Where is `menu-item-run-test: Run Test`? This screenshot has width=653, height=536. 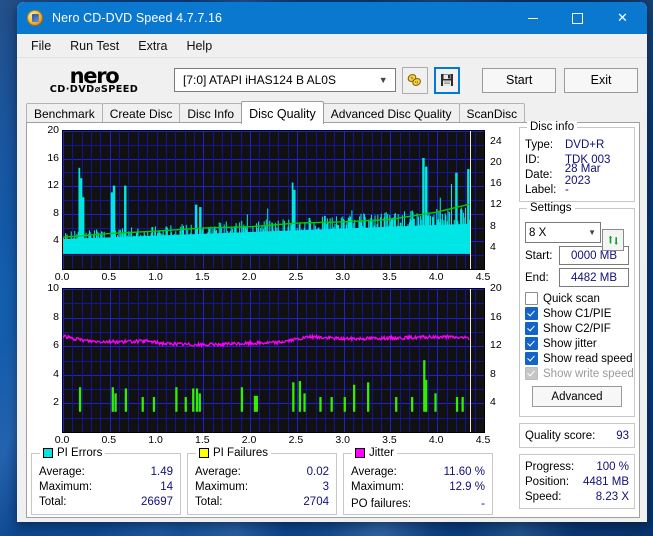 menu-item-run-test: Run Test is located at coordinates (96, 46).